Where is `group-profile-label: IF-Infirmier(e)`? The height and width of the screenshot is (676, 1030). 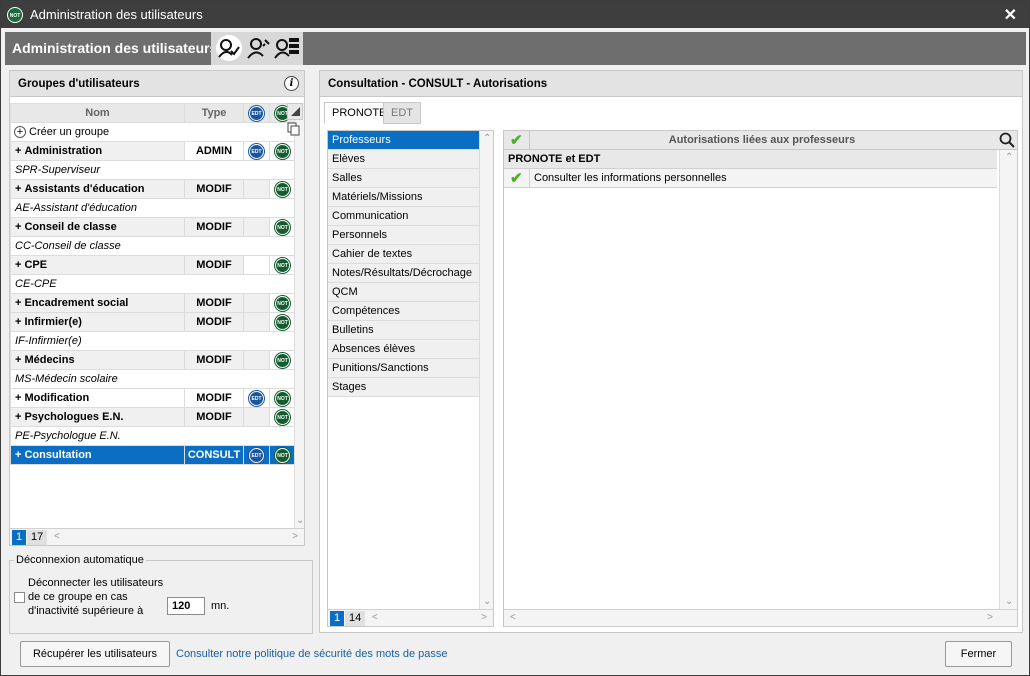 group-profile-label: IF-Infirmier(e) is located at coordinates (153, 341).